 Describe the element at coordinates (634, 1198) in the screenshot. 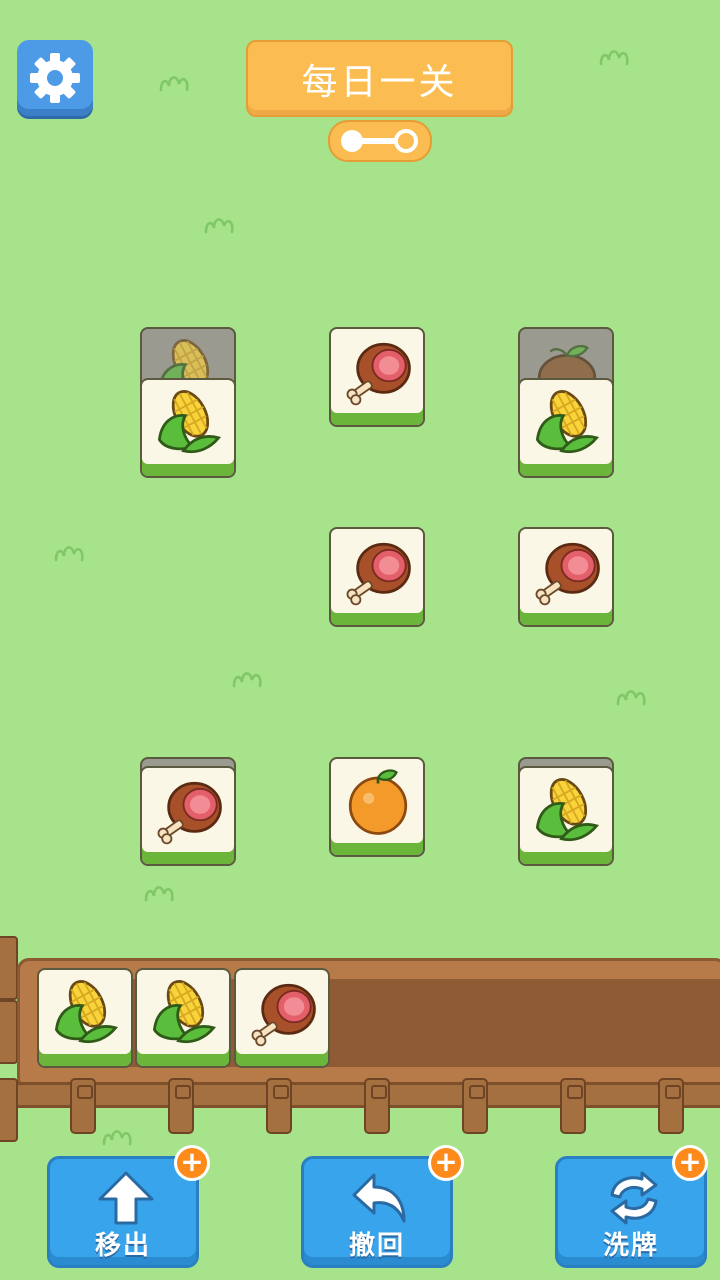

I see `shuffle-icon` at that location.